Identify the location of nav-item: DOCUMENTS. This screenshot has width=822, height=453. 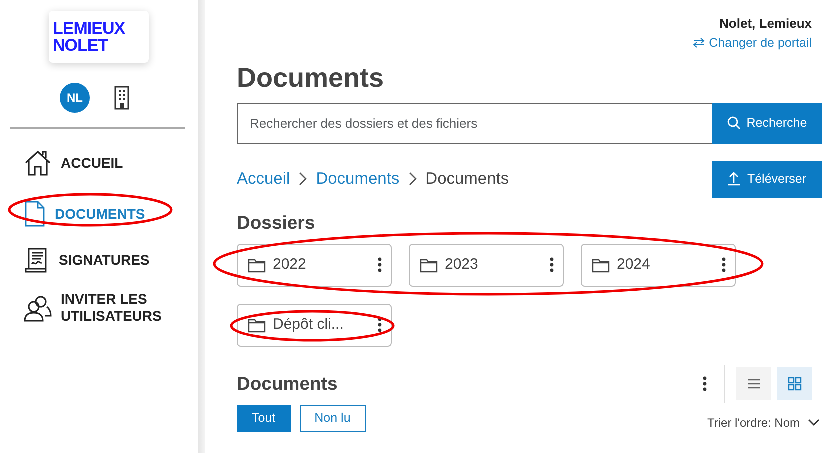
(99, 214).